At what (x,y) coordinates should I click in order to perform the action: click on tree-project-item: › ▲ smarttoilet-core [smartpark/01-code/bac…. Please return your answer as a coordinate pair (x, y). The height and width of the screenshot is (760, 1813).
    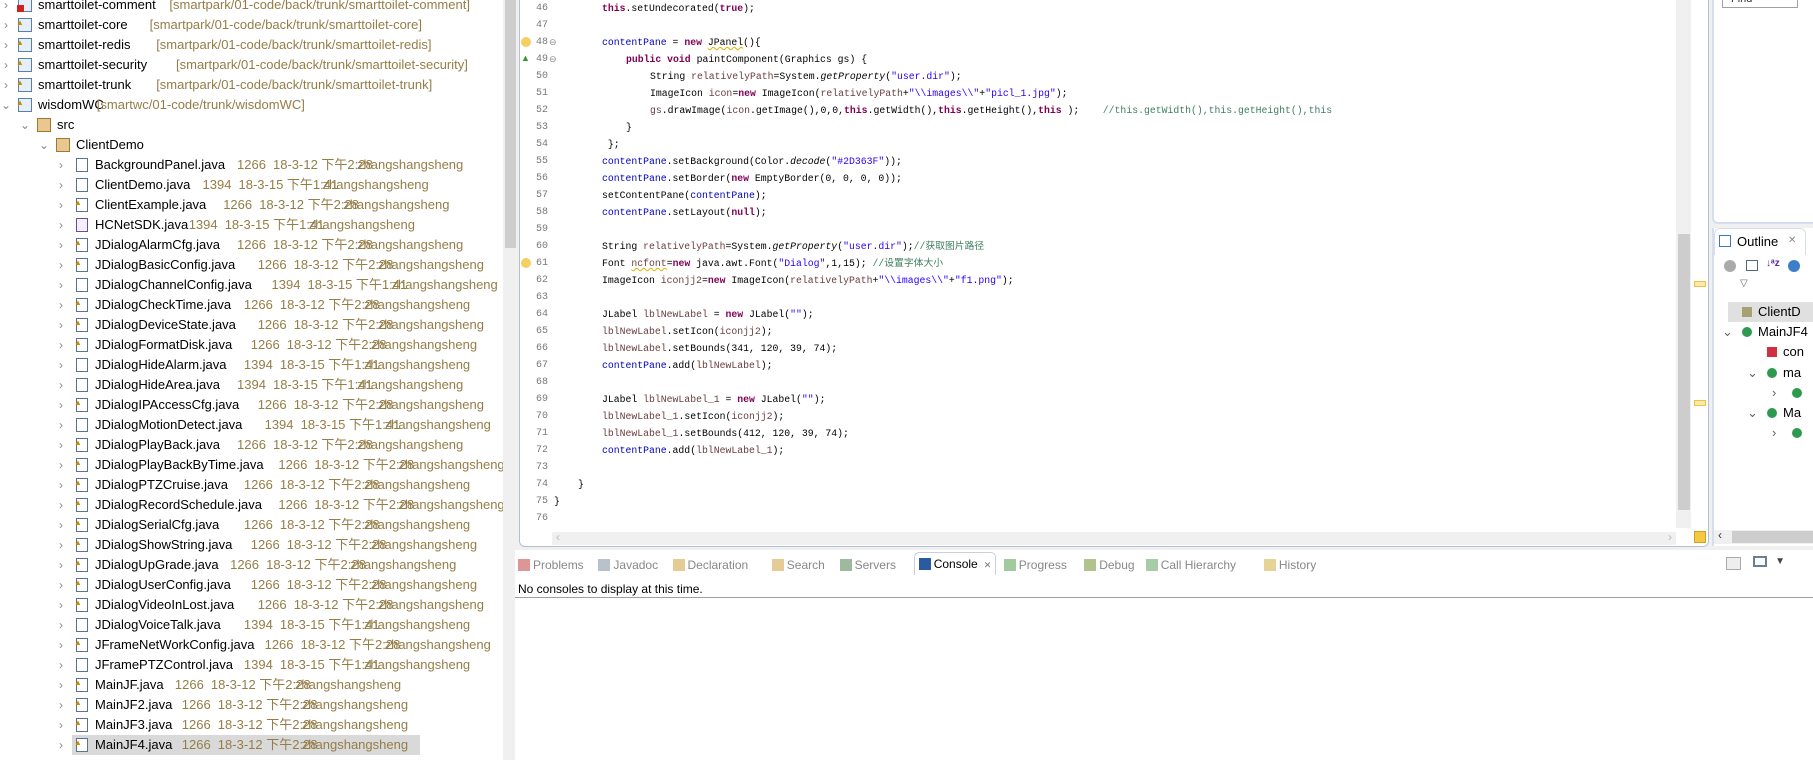
    Looking at the image, I should click on (251, 25).